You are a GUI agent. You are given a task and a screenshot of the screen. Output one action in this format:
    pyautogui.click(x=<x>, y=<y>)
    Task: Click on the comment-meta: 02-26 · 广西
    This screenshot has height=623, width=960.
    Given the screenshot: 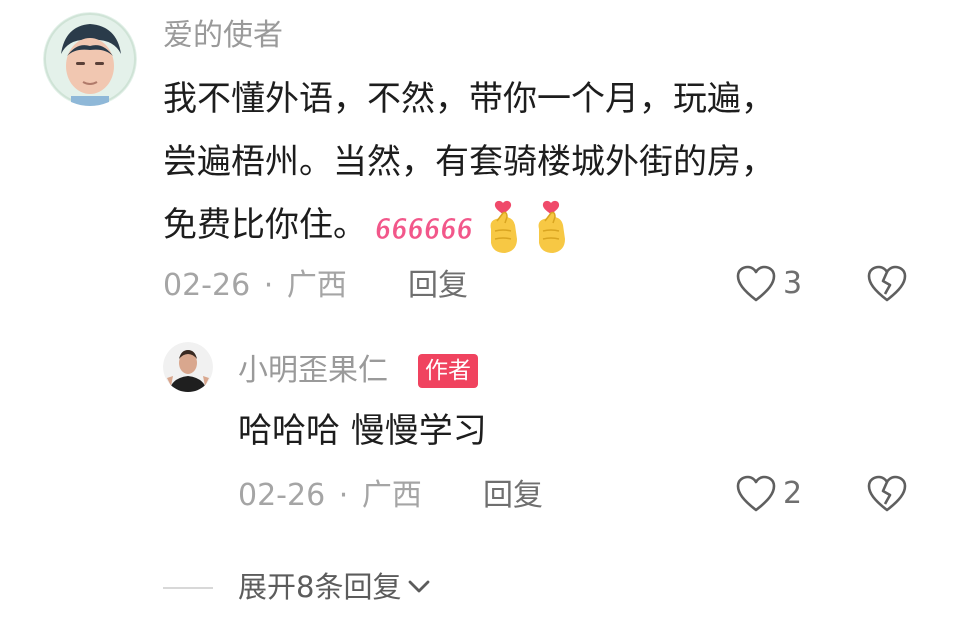 What is the action you would take?
    pyautogui.click(x=255, y=286)
    